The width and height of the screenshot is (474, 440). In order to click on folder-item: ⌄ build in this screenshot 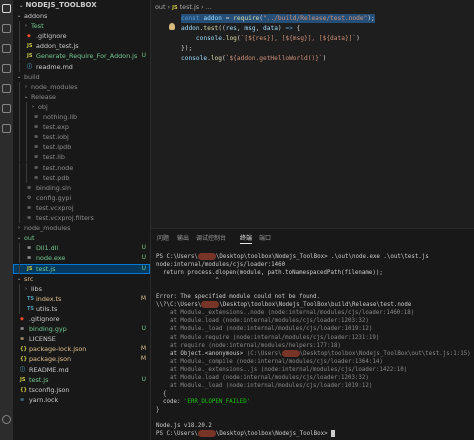, I will do `click(81, 77)`.